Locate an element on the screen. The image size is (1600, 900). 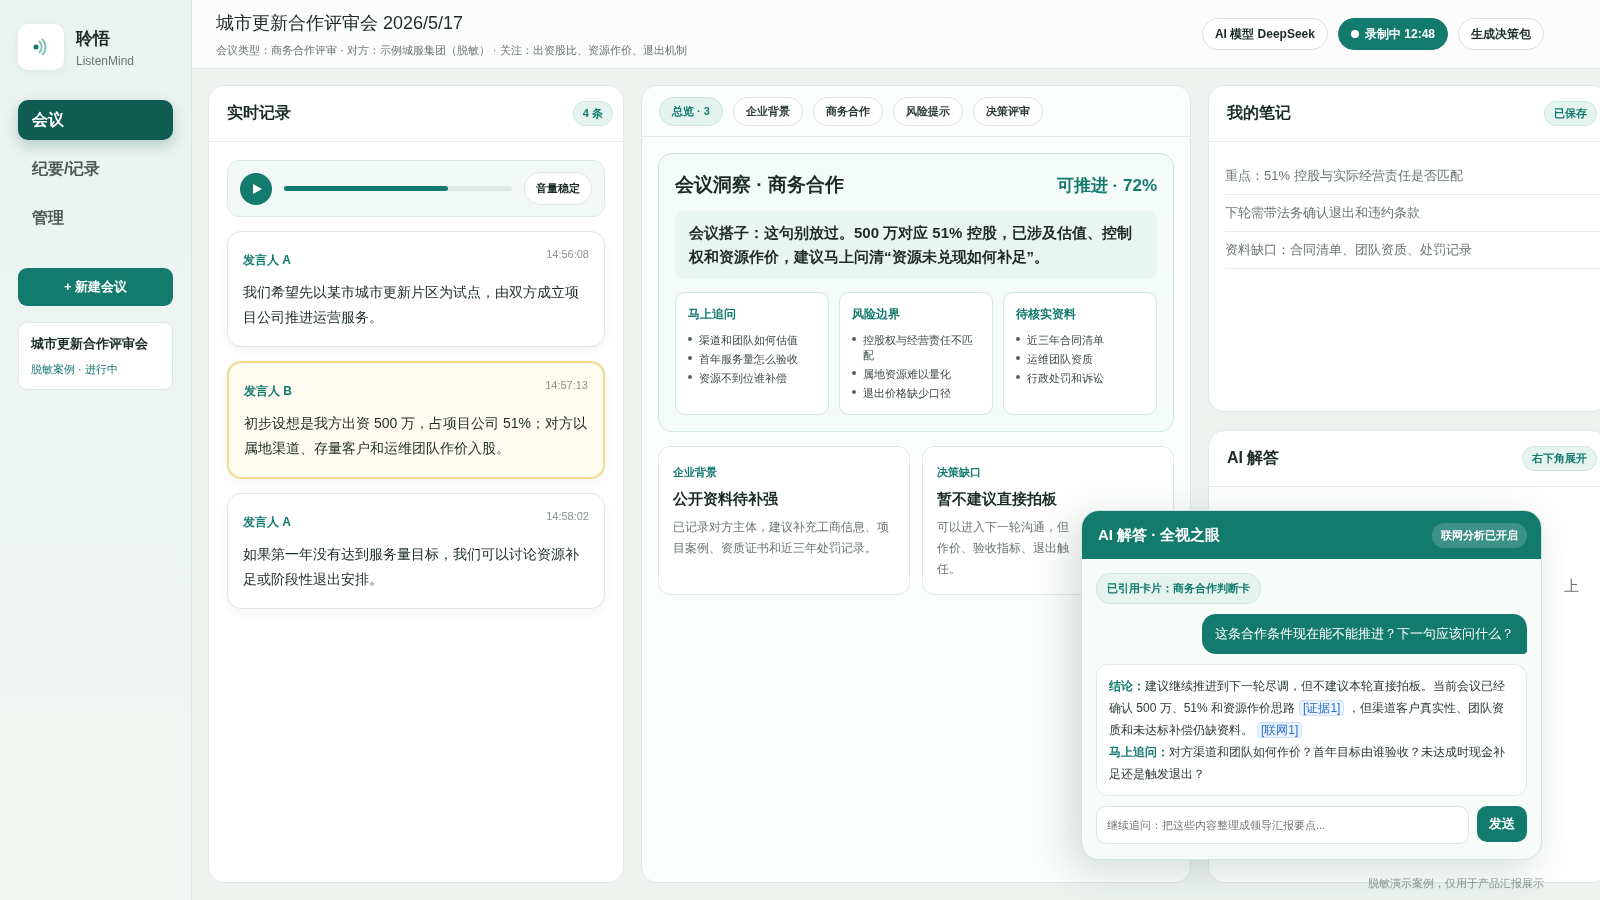
recording-button: 录制中 12:48 is located at coordinates (1392, 34).